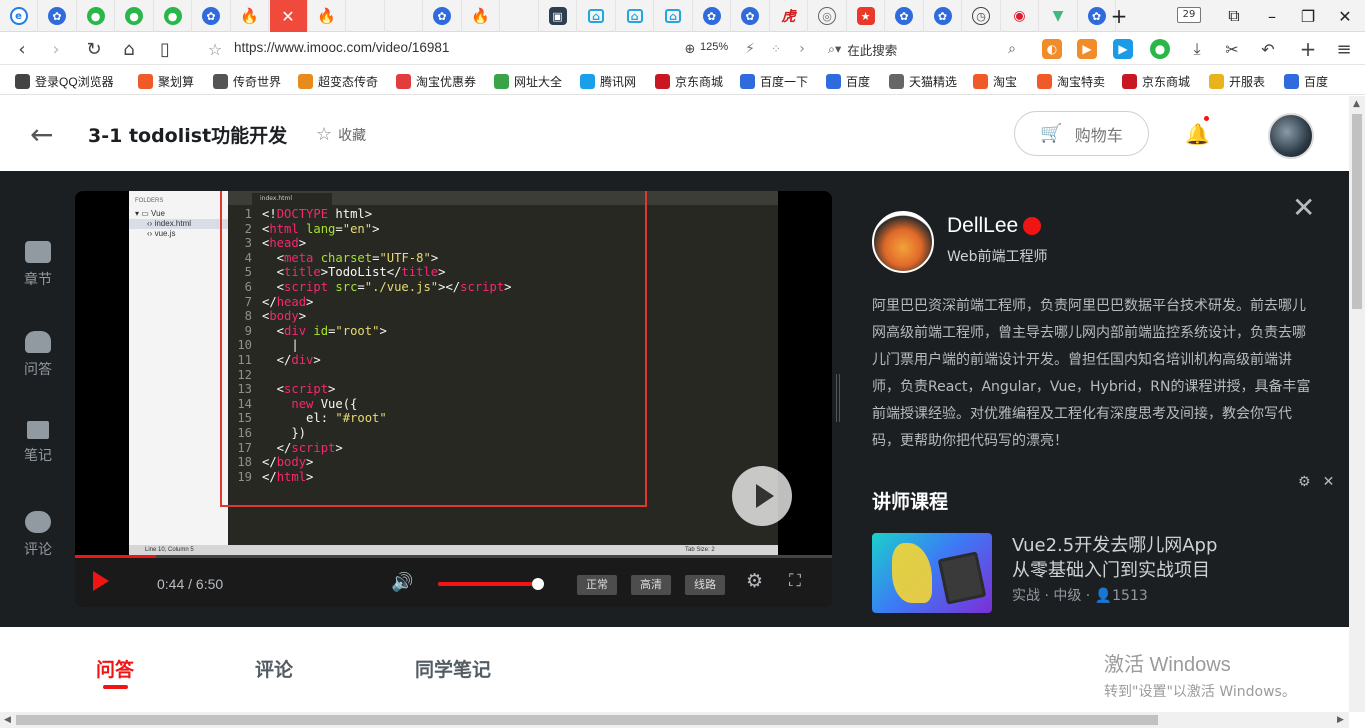 This screenshot has width=1365, height=728. What do you see at coordinates (1237, 81) in the screenshot?
I see `bookmark-item: 开服表` at bounding box center [1237, 81].